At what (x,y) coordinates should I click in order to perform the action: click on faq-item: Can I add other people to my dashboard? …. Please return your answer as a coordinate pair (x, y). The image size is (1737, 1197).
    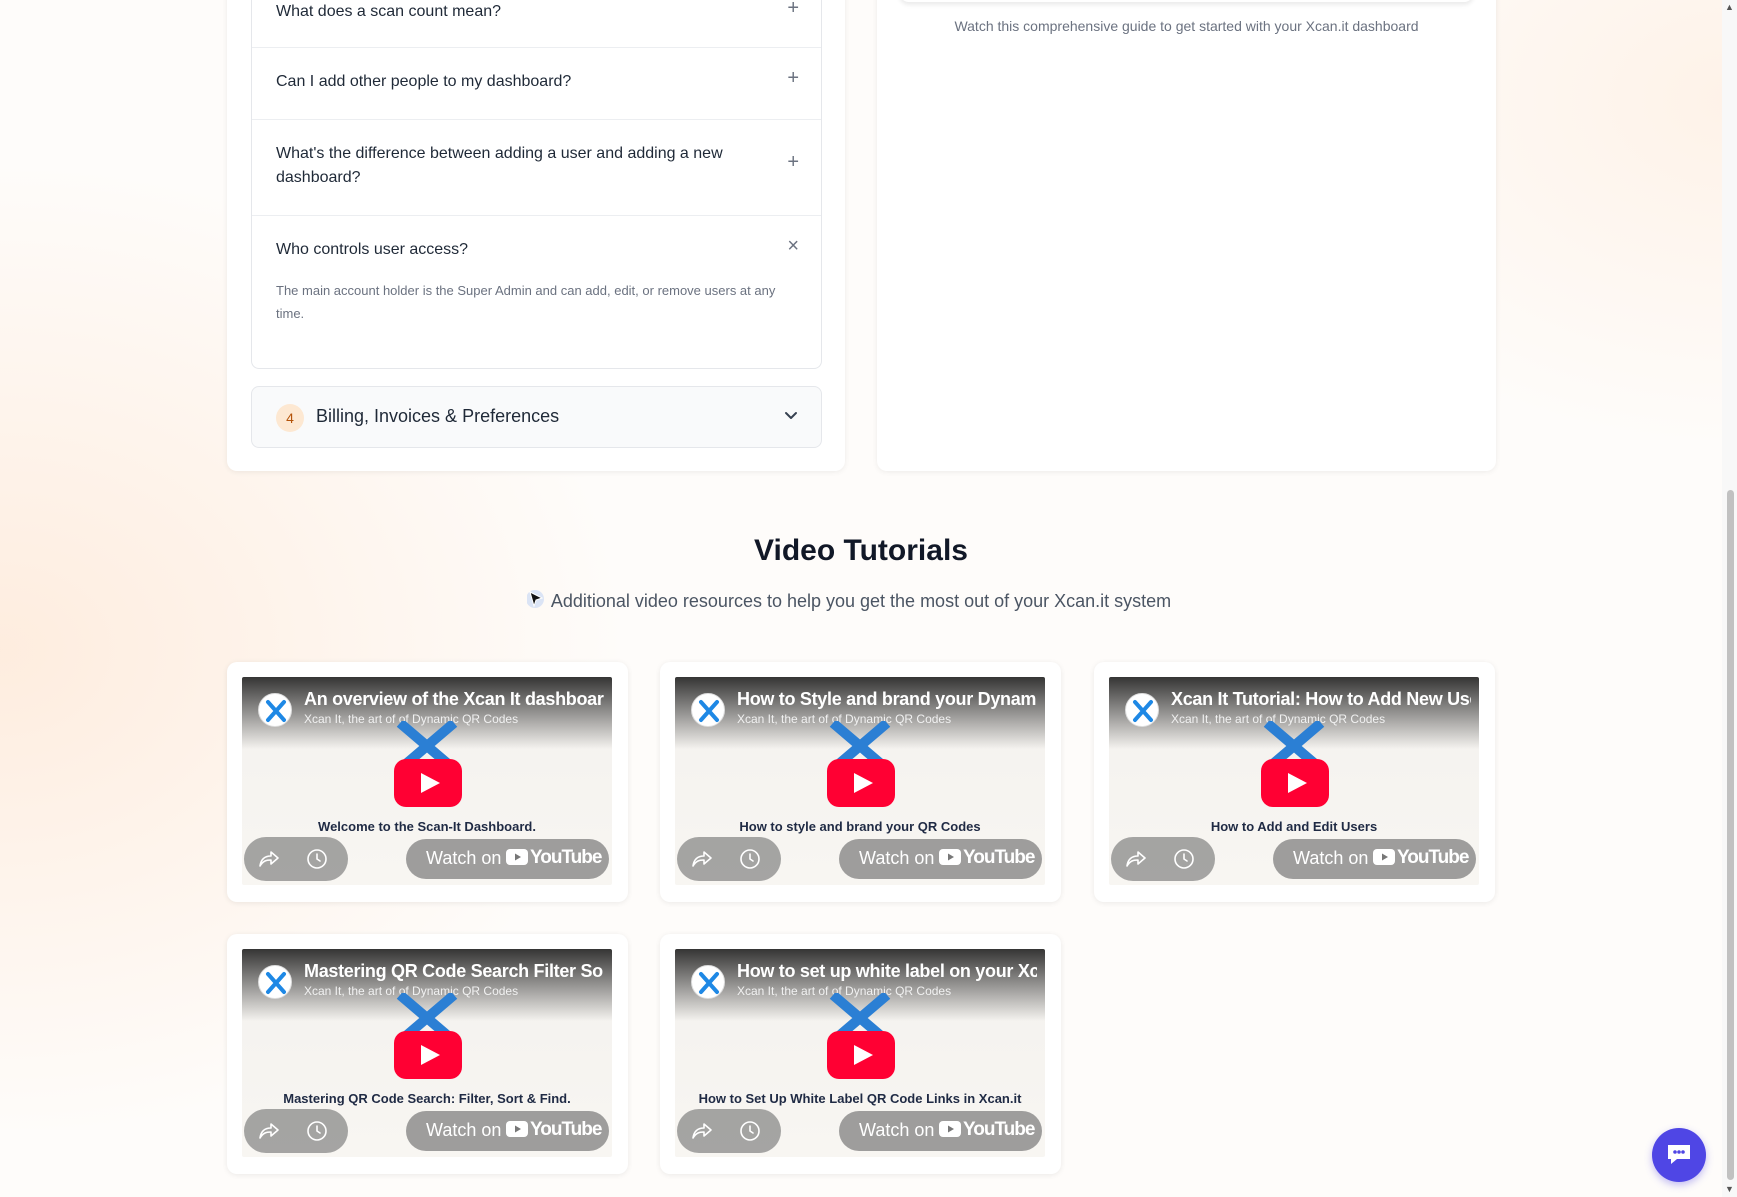
    Looking at the image, I should click on (536, 84).